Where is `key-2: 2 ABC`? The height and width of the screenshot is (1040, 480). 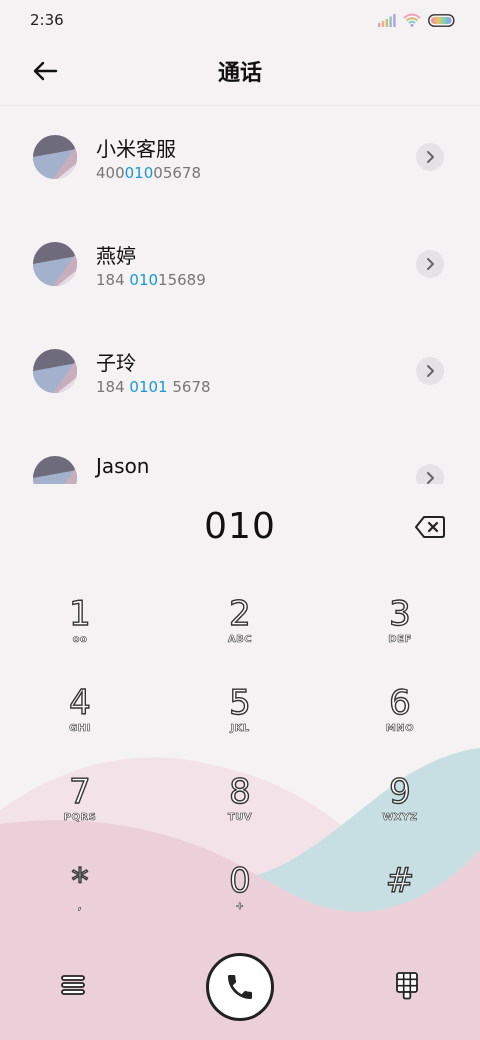
key-2: 2 ABC is located at coordinates (240, 614).